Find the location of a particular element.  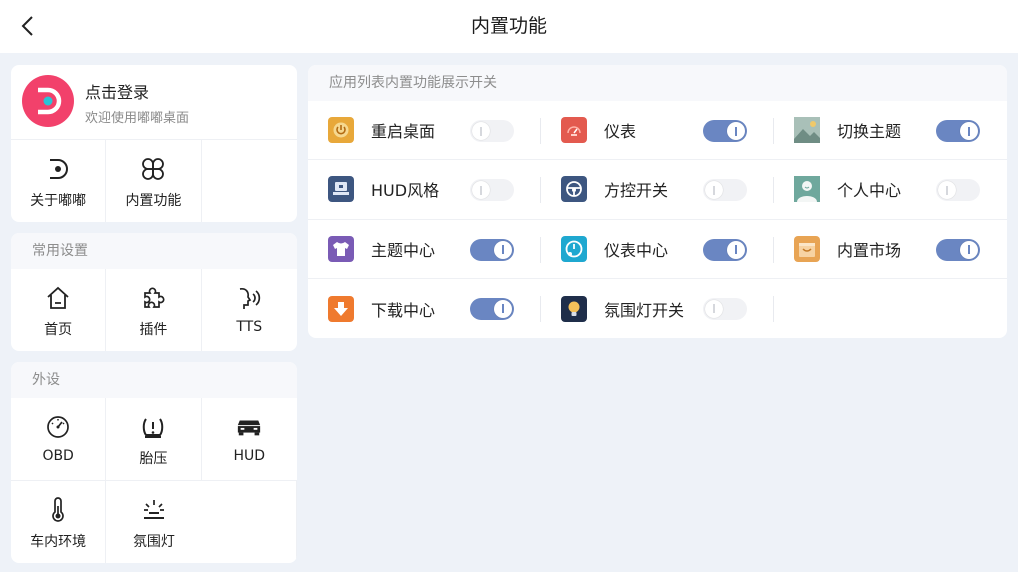

feature-toggle-dashboard-center is located at coordinates (725, 249).